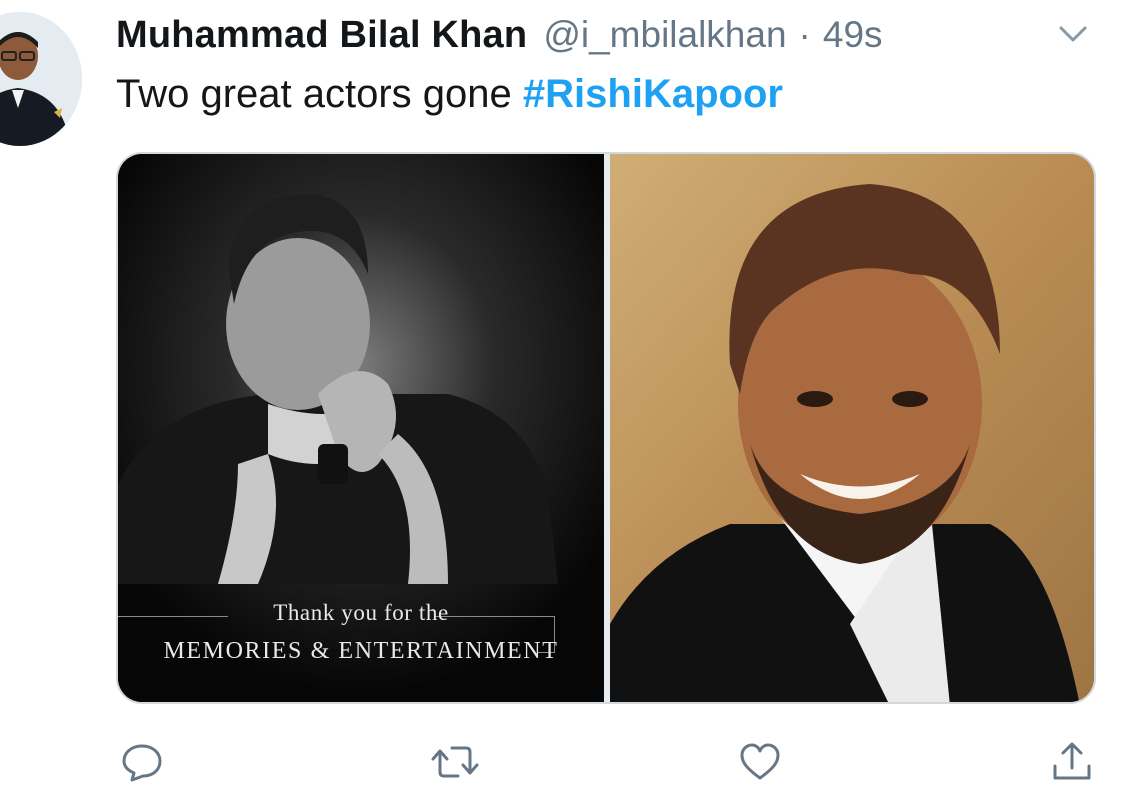 The height and width of the screenshot is (805, 1135). I want to click on like-icon, so click(760, 762).